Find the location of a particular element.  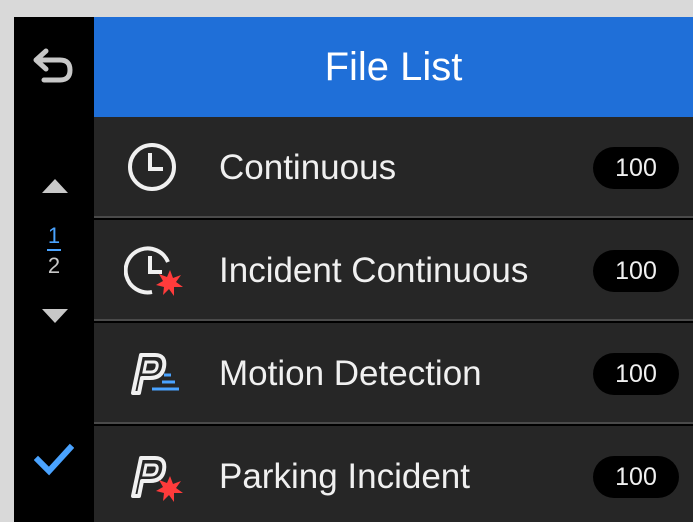

clock-icon is located at coordinates (152, 167).